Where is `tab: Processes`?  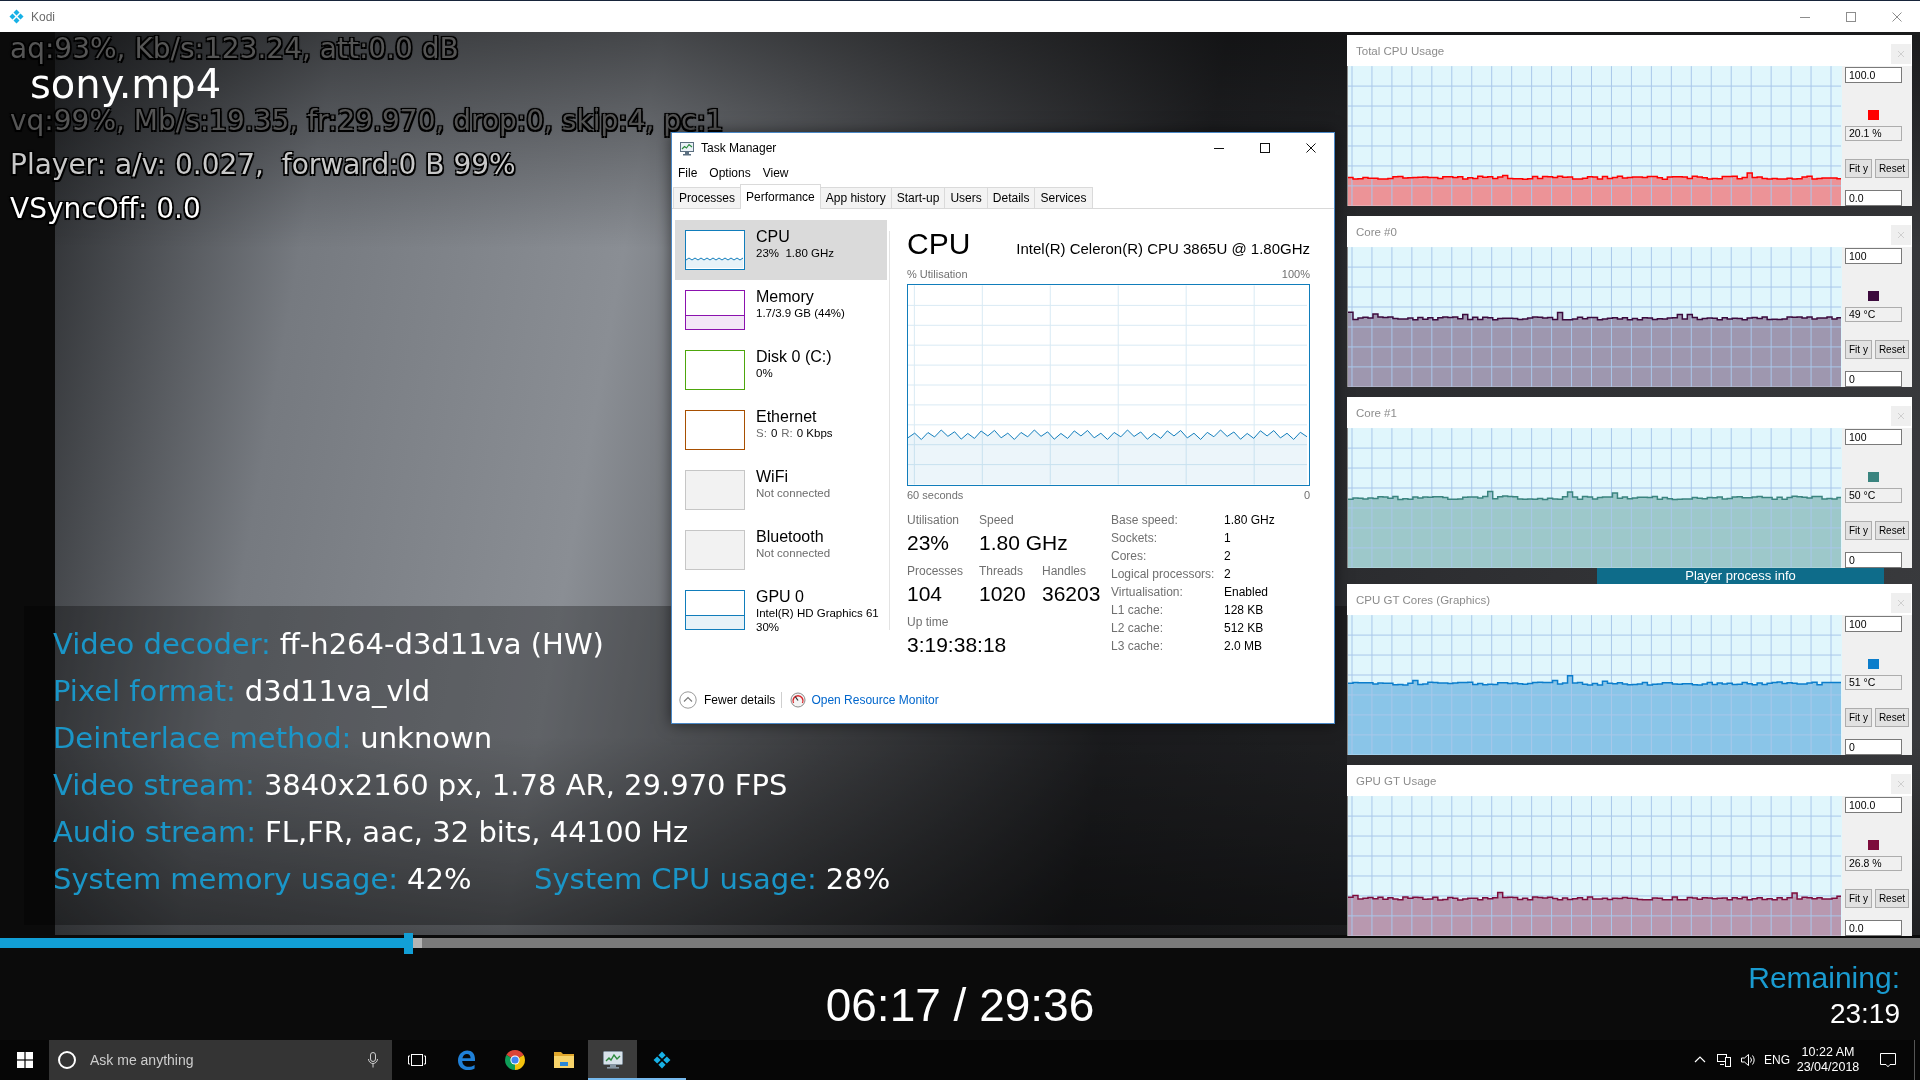 tab: Processes is located at coordinates (707, 197).